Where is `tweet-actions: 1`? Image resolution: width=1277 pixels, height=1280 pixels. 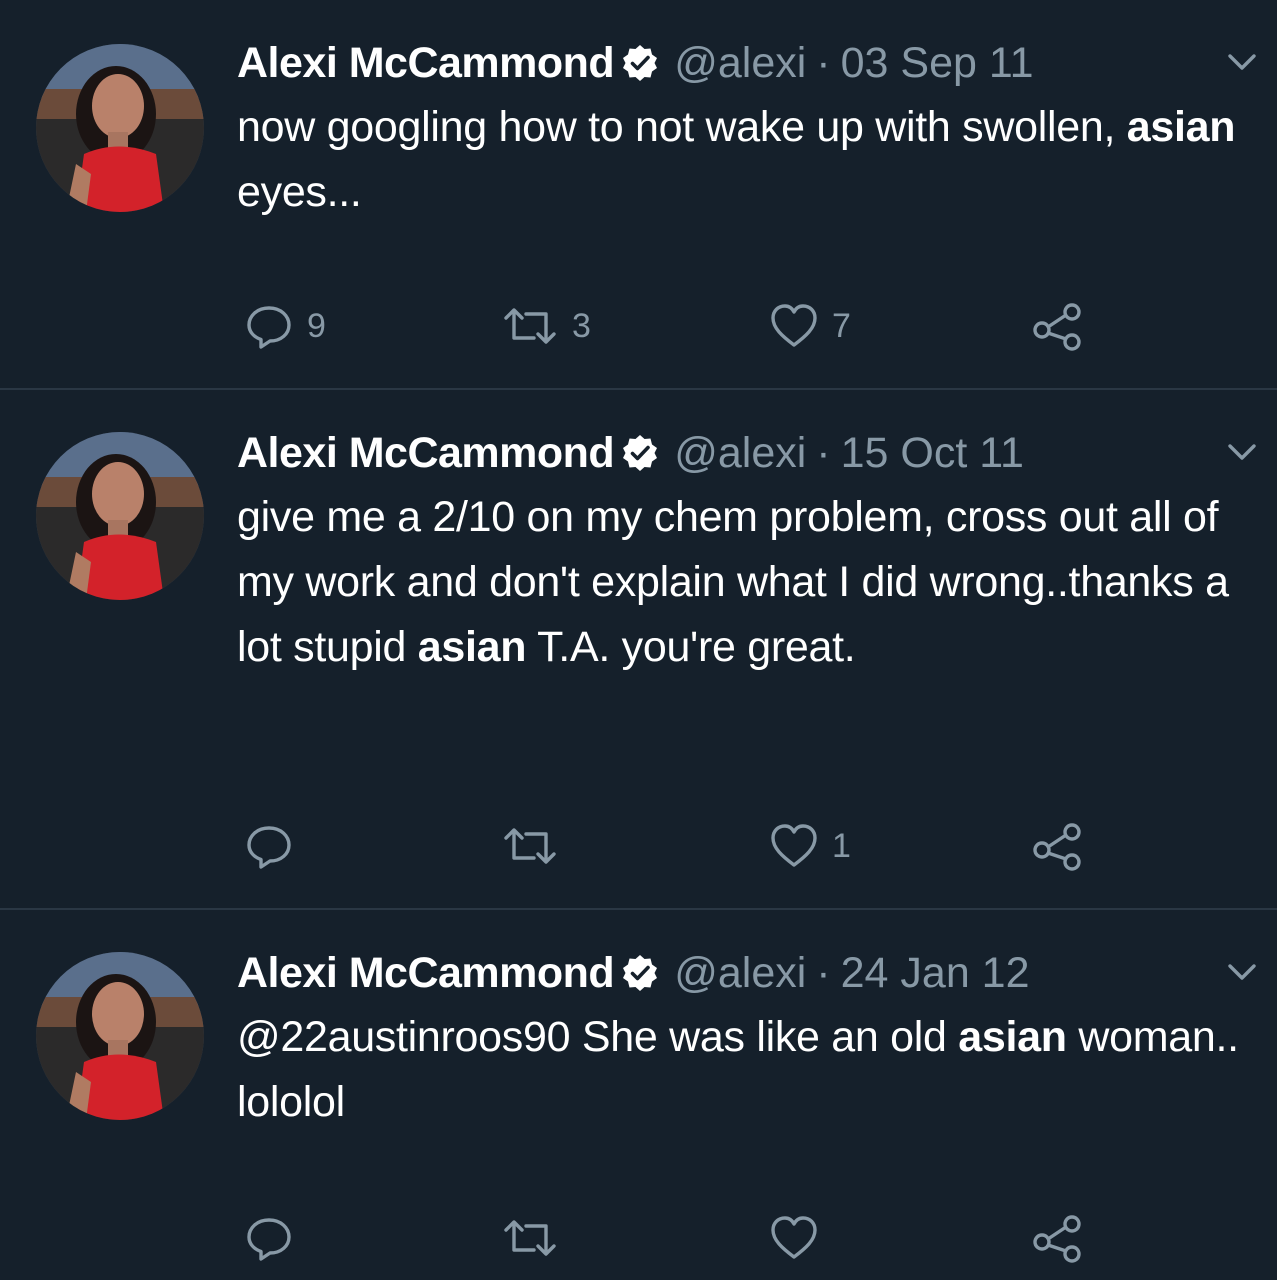
tweet-actions: 1 is located at coordinates (638, 850).